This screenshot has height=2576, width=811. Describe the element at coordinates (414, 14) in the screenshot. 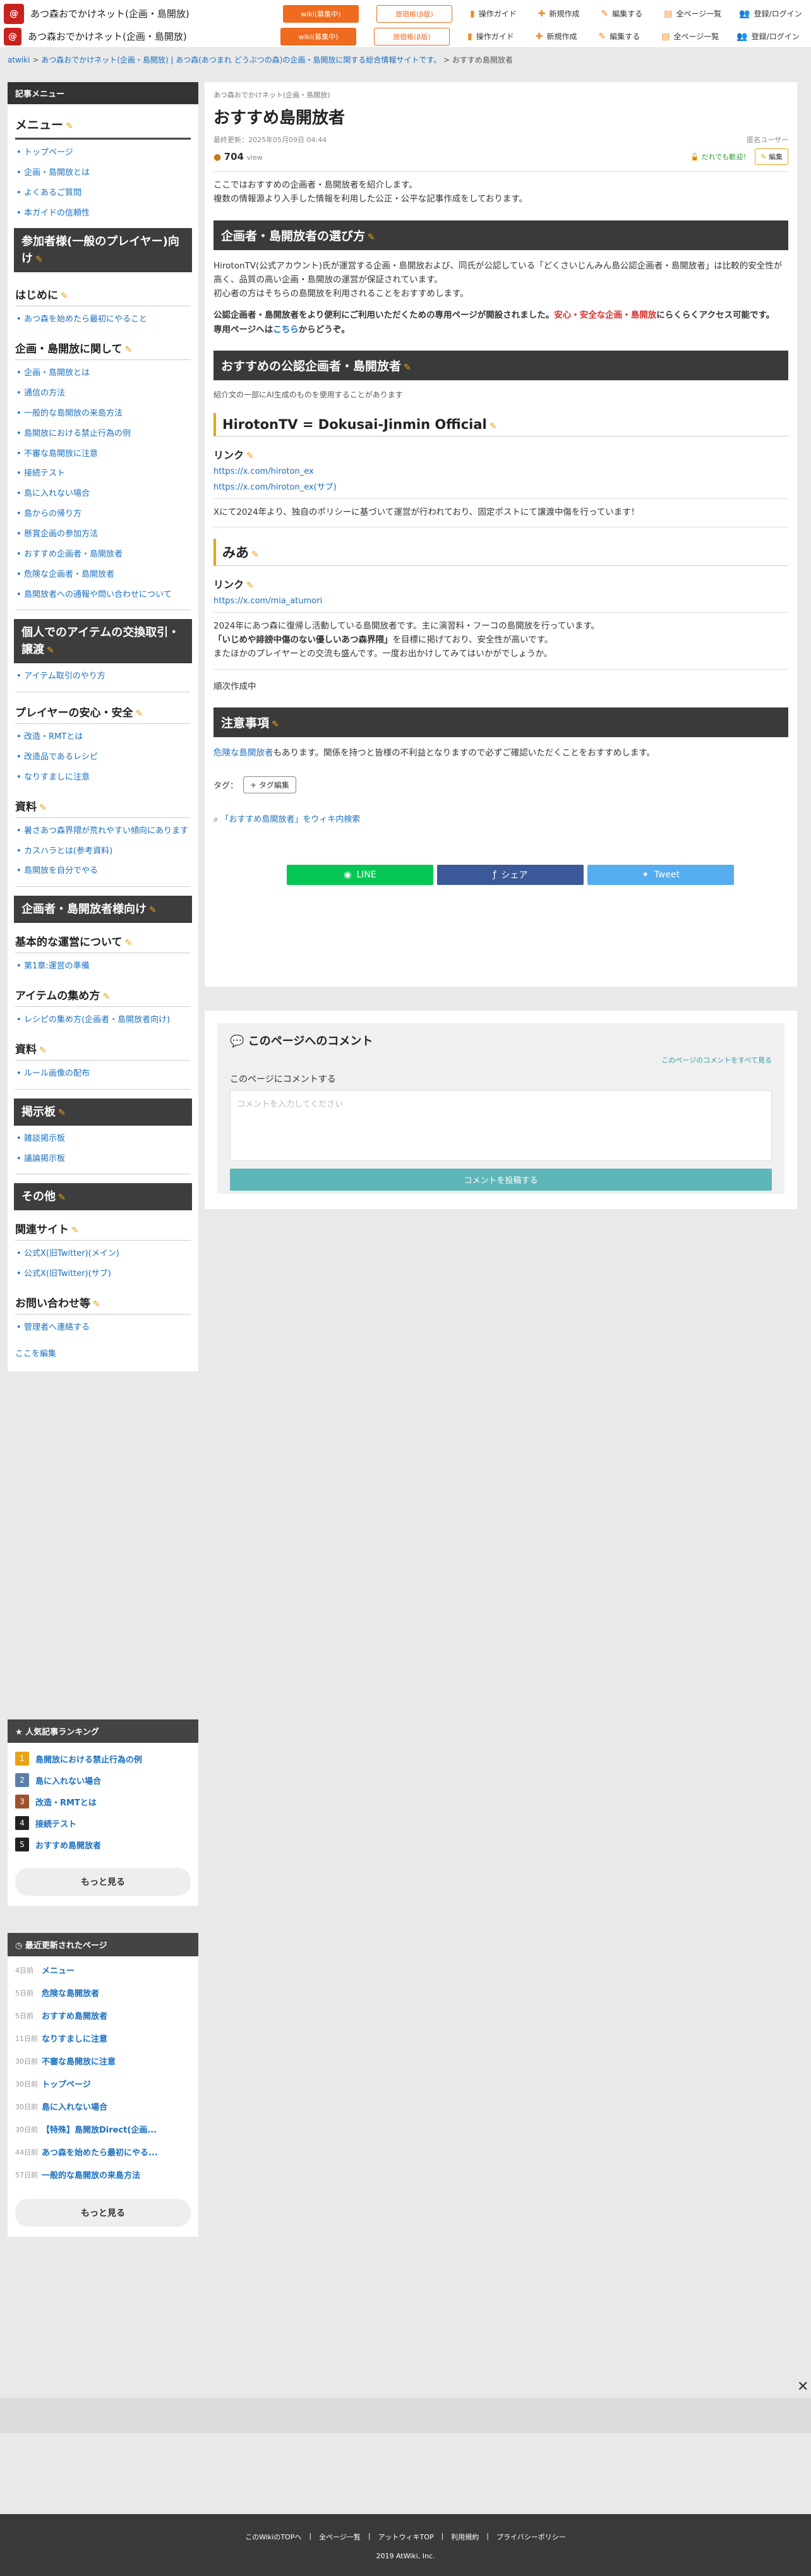

I see `recruit-button: 旅宿帳(β版)` at that location.